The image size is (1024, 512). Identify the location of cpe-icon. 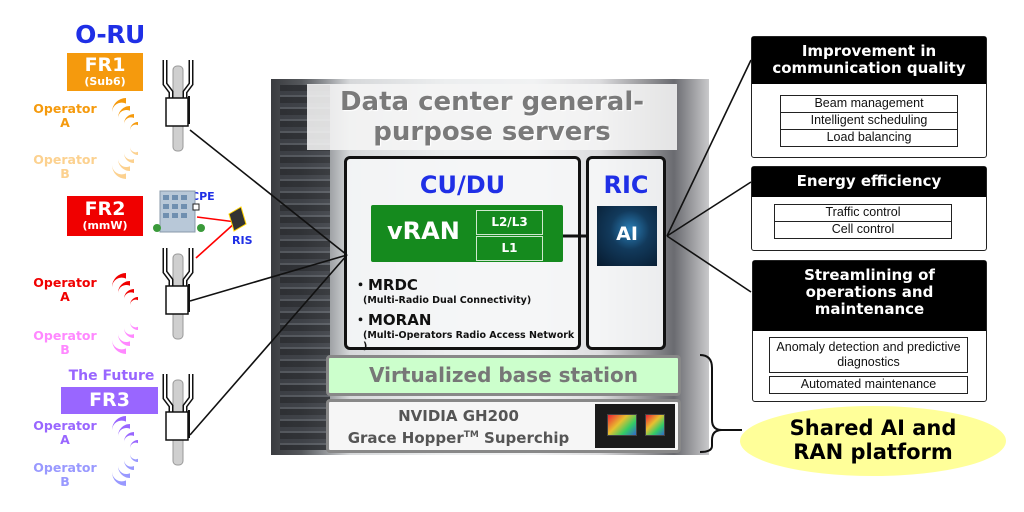
(196, 207).